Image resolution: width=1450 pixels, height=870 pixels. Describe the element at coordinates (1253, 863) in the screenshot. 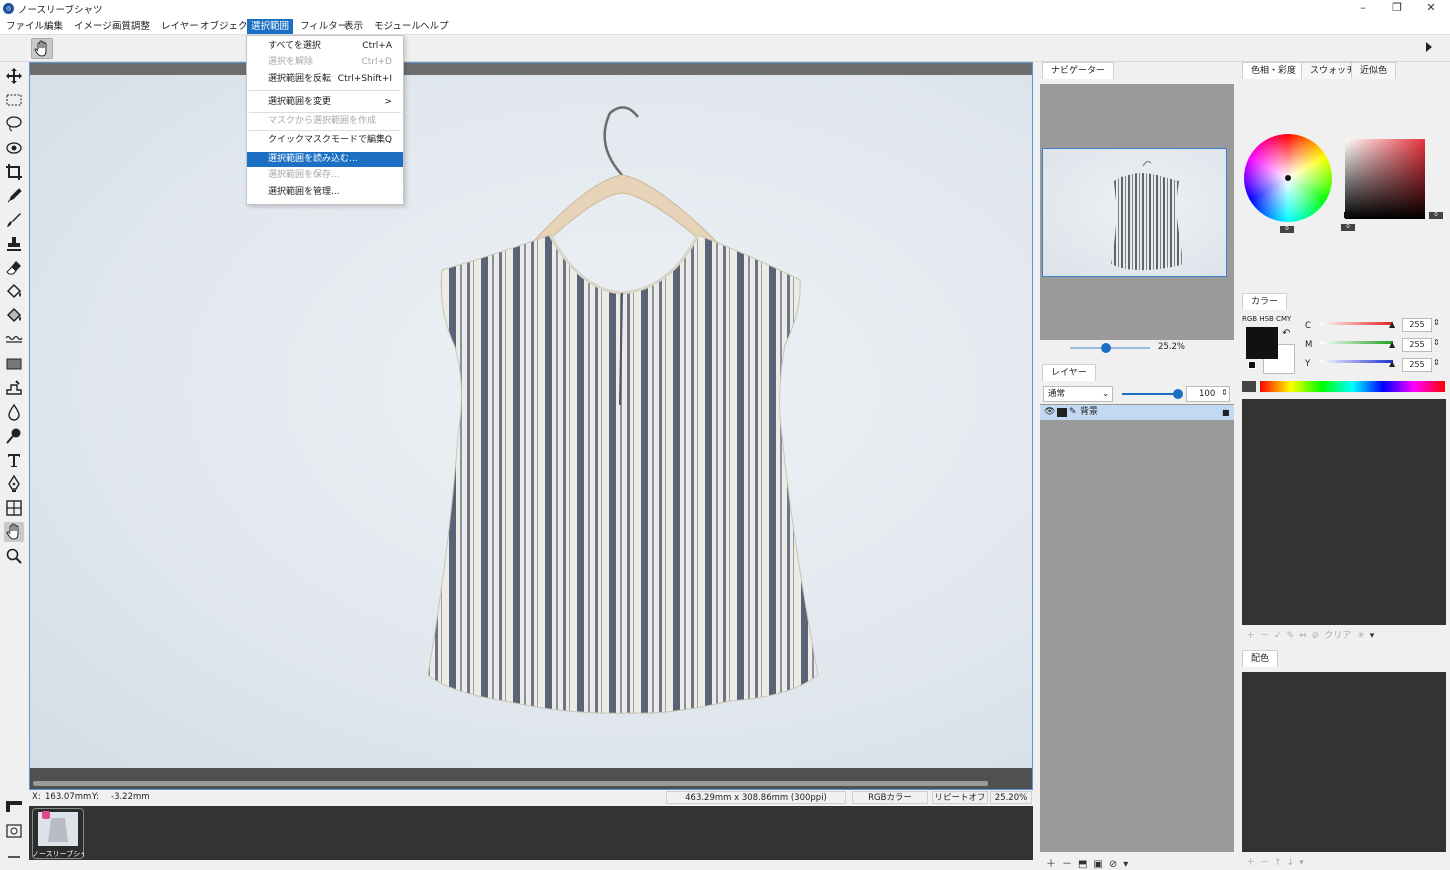

I see `add-scheme-icon: ＋` at that location.